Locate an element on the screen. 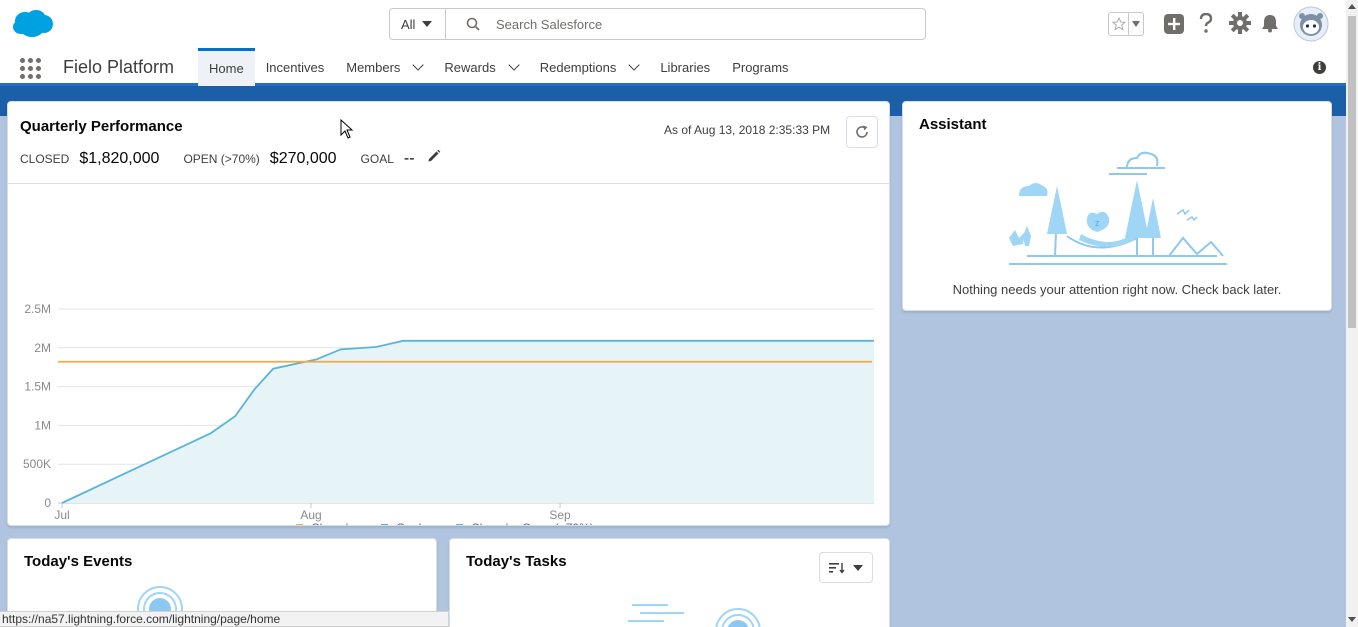 Image resolution: width=1358 pixels, height=627 pixels. legend-label: Closed + Open (>70%) is located at coordinates (532, 523).